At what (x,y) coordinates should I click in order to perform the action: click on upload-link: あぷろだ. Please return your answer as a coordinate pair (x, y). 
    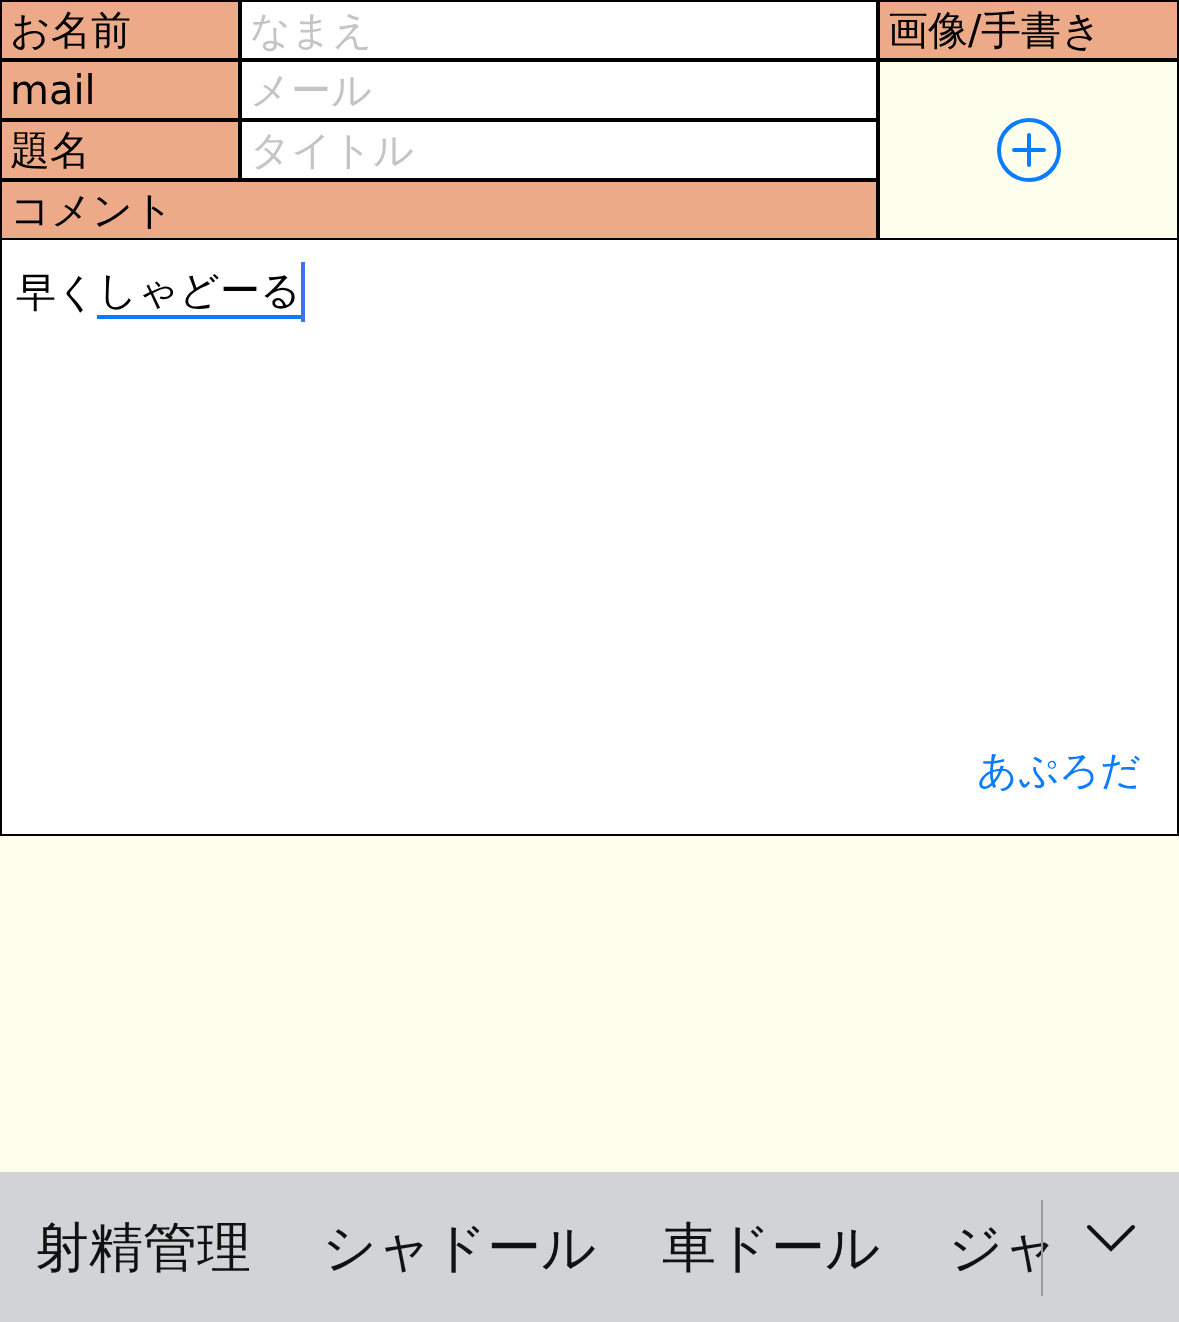
    Looking at the image, I should click on (1059, 770).